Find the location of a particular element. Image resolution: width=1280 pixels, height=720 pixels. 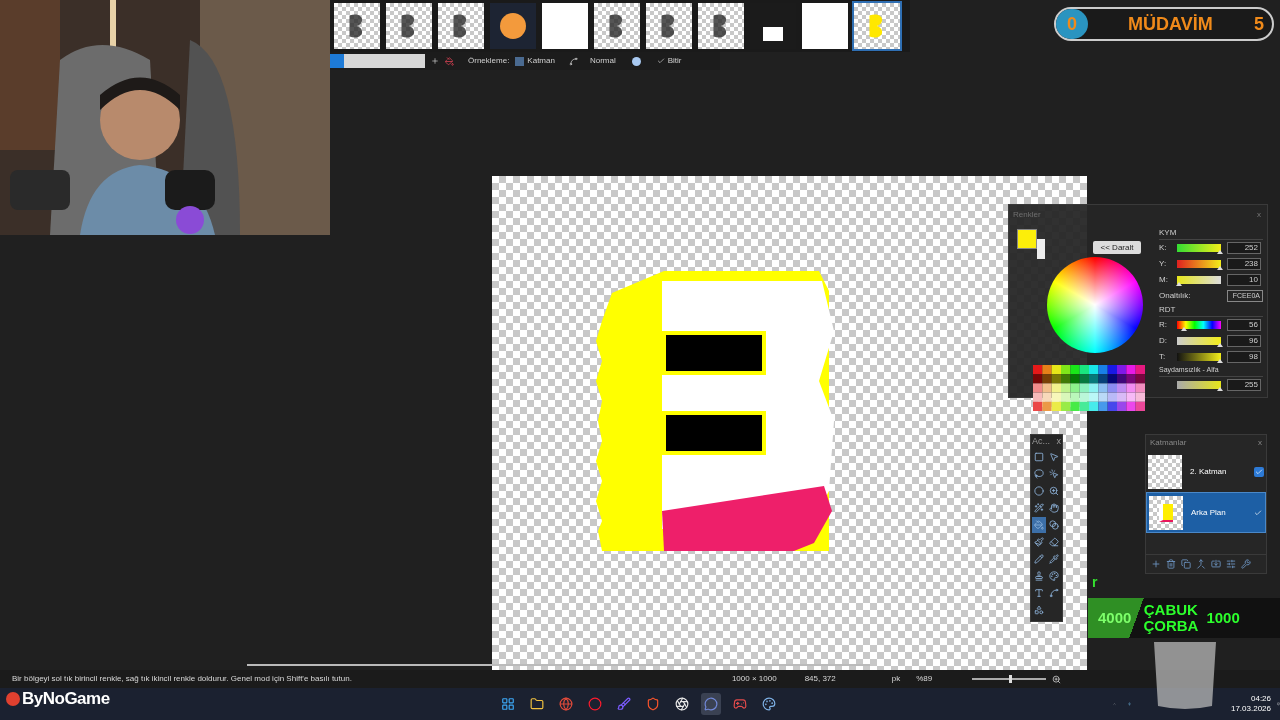

duplicate-layer-button is located at coordinates (1186, 564).